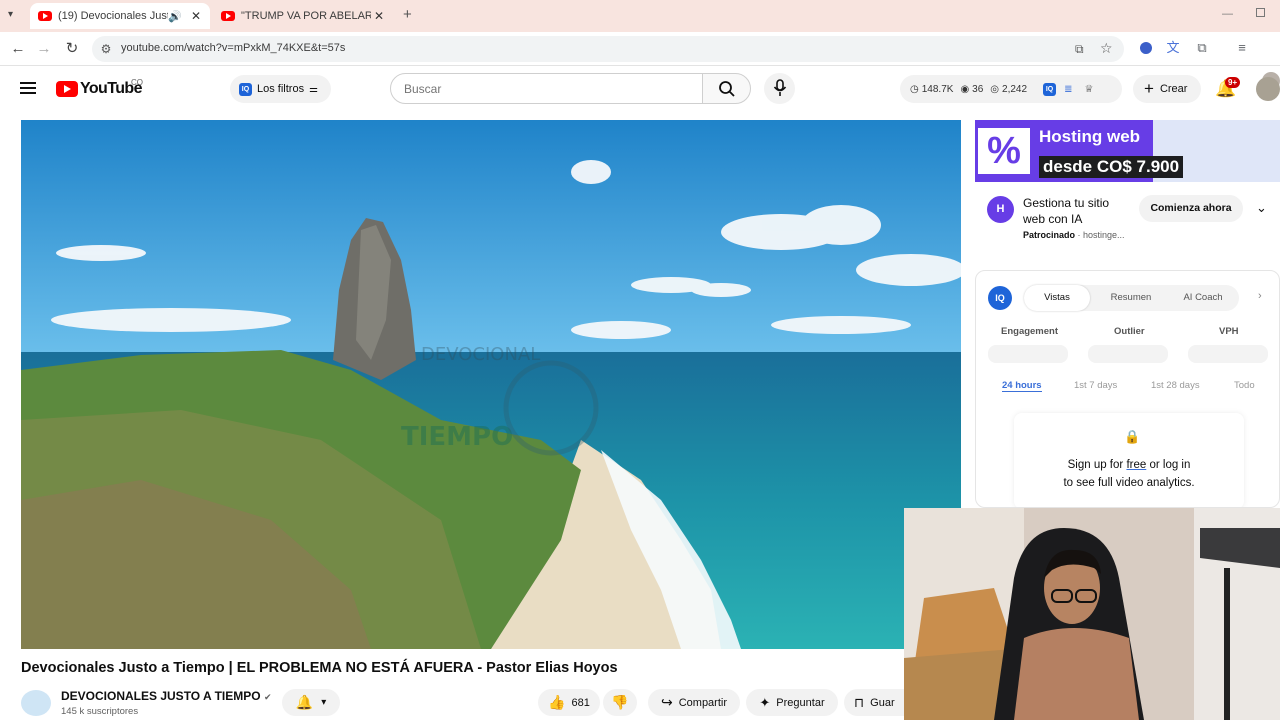 This screenshot has width=1280, height=720. I want to click on filters-label: Los filtros, so click(281, 89).